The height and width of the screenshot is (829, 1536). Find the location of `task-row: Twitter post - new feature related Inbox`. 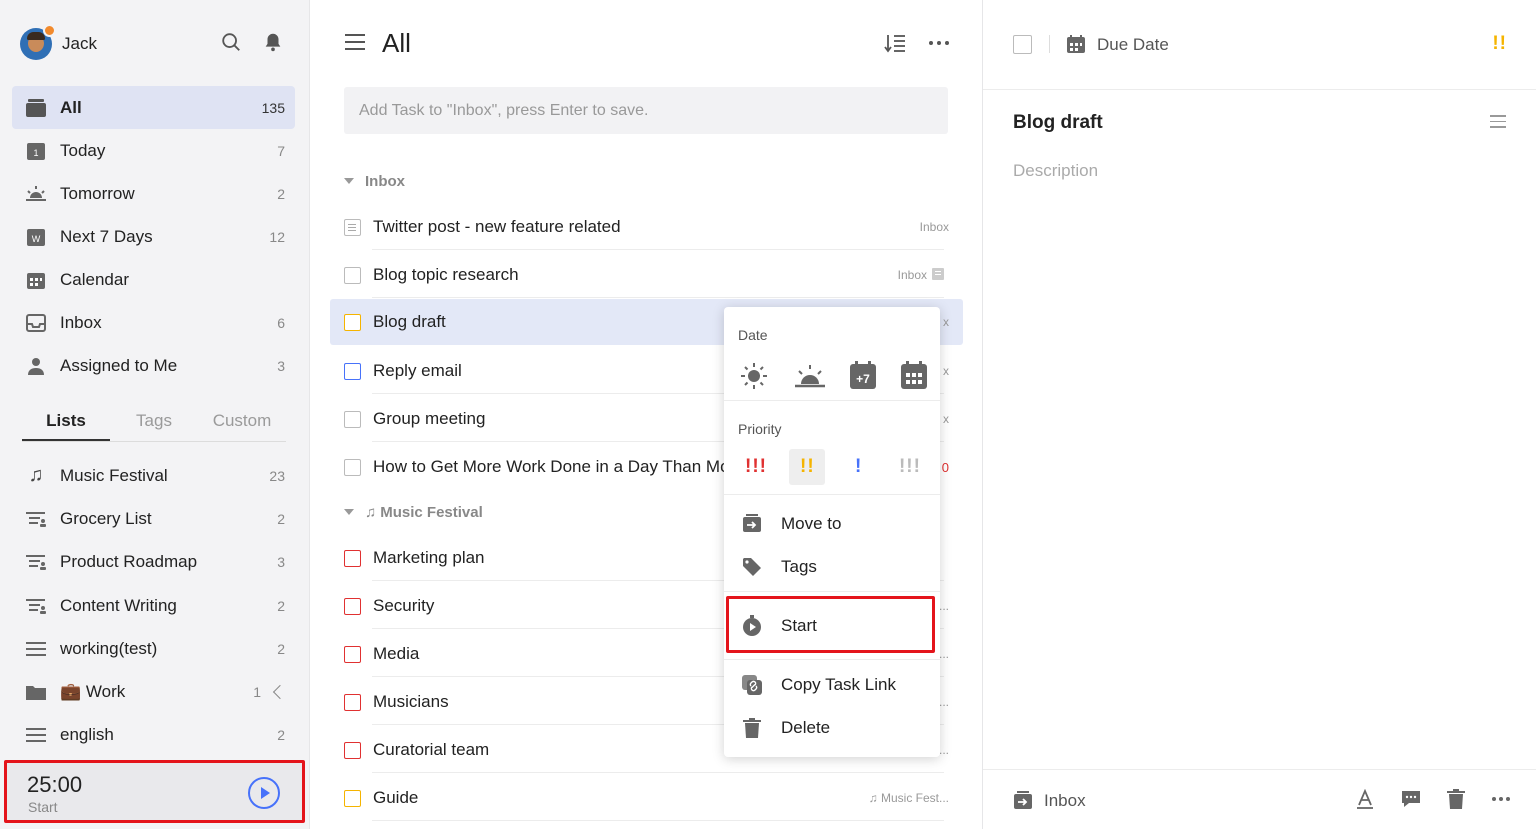

task-row: Twitter post - new feature related Inbox is located at coordinates (646, 227).